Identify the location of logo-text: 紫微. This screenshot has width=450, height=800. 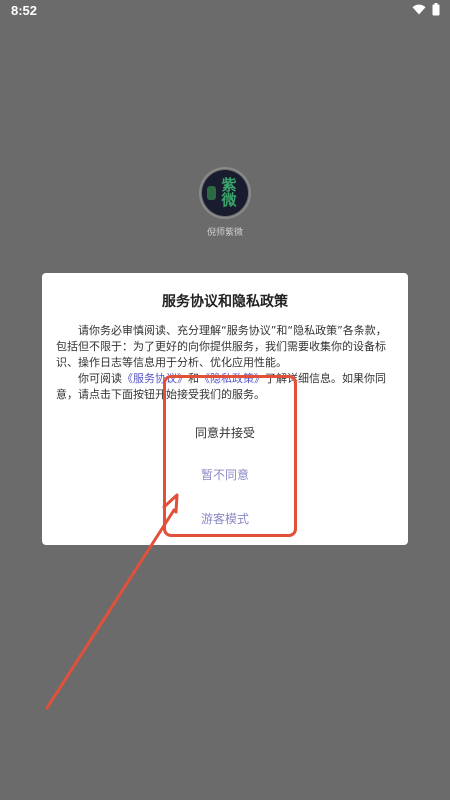
(229, 192).